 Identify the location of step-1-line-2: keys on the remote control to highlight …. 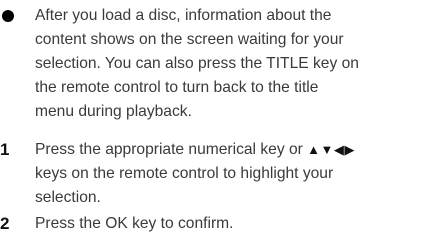
(184, 173).